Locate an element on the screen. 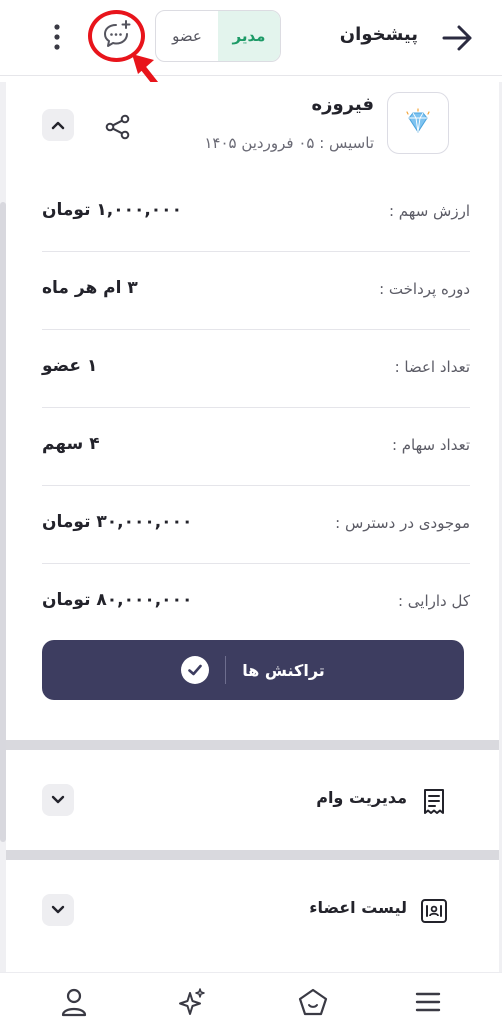 The height and width of the screenshot is (1024, 502). fund-name: فیروزه is located at coordinates (342, 104).